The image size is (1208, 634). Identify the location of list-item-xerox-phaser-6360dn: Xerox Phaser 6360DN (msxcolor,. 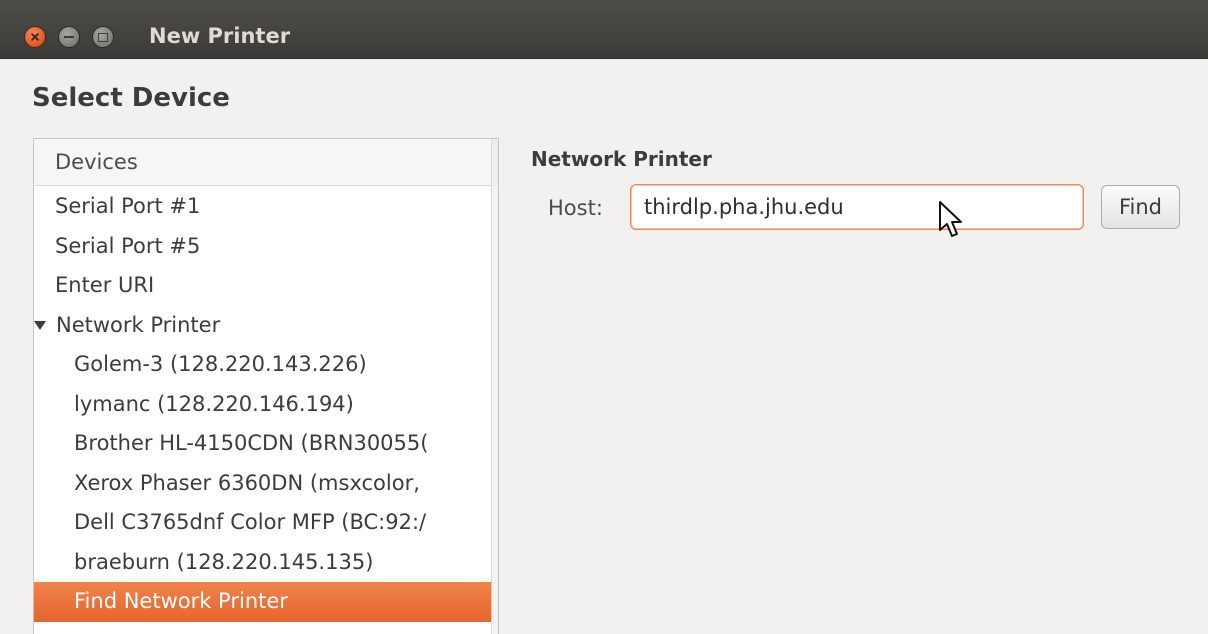
(263, 484).